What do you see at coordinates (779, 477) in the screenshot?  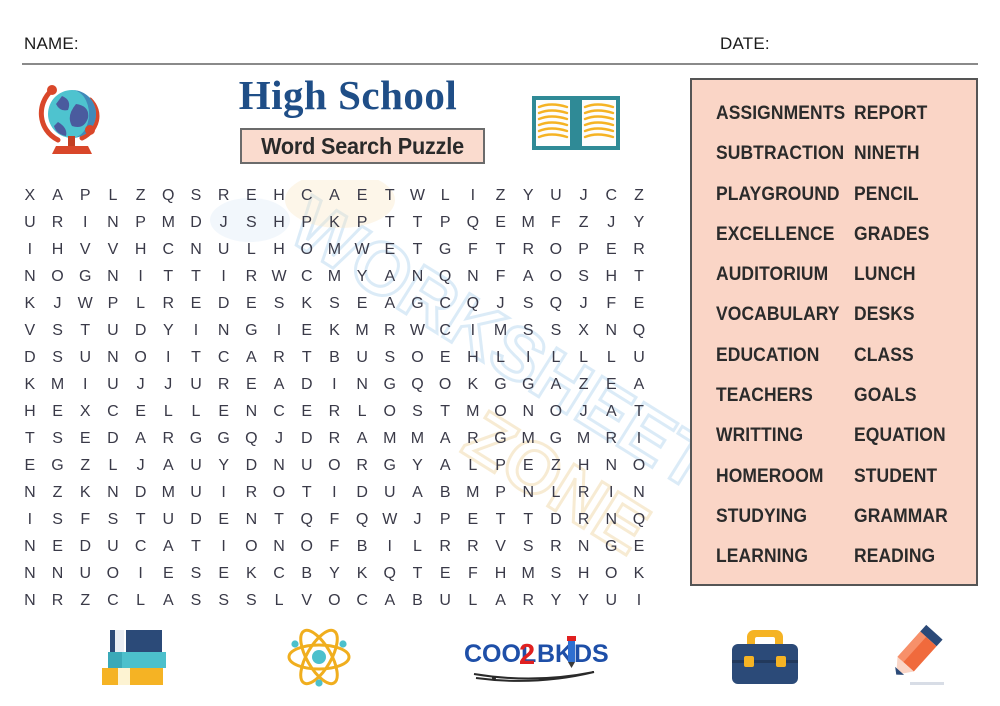 I see `word-list-item: HOMEROOM` at bounding box center [779, 477].